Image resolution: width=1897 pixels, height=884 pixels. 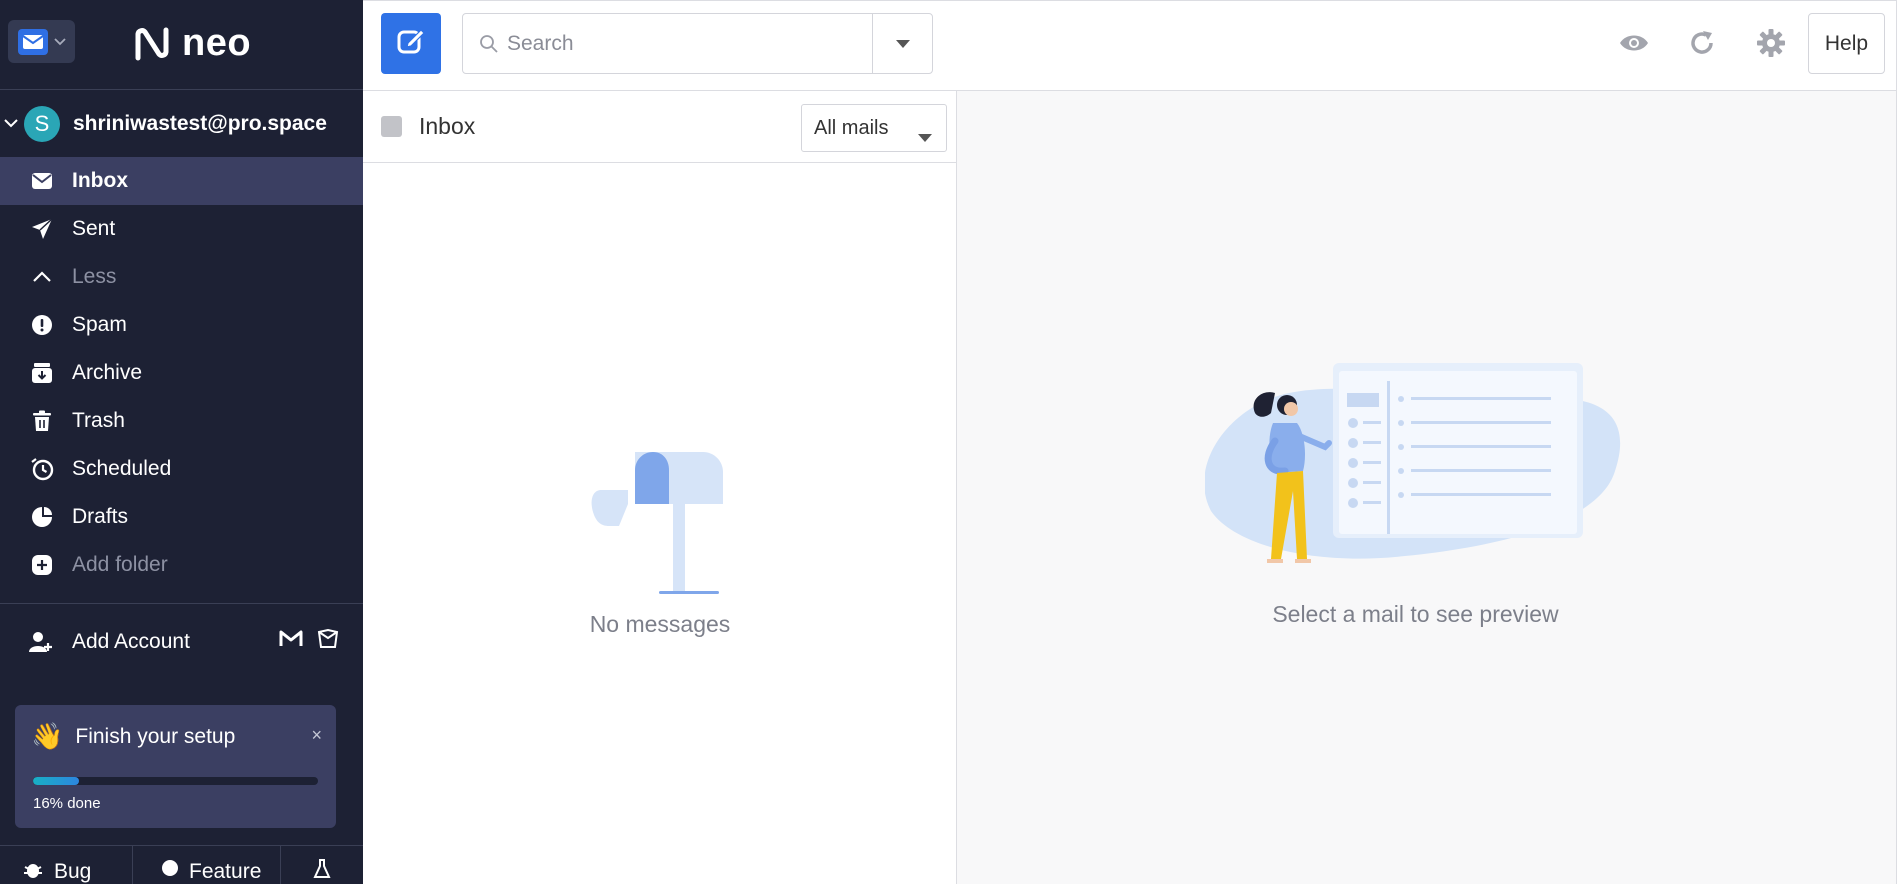 I want to click on sidebar-item-archive: Archive, so click(x=181, y=373).